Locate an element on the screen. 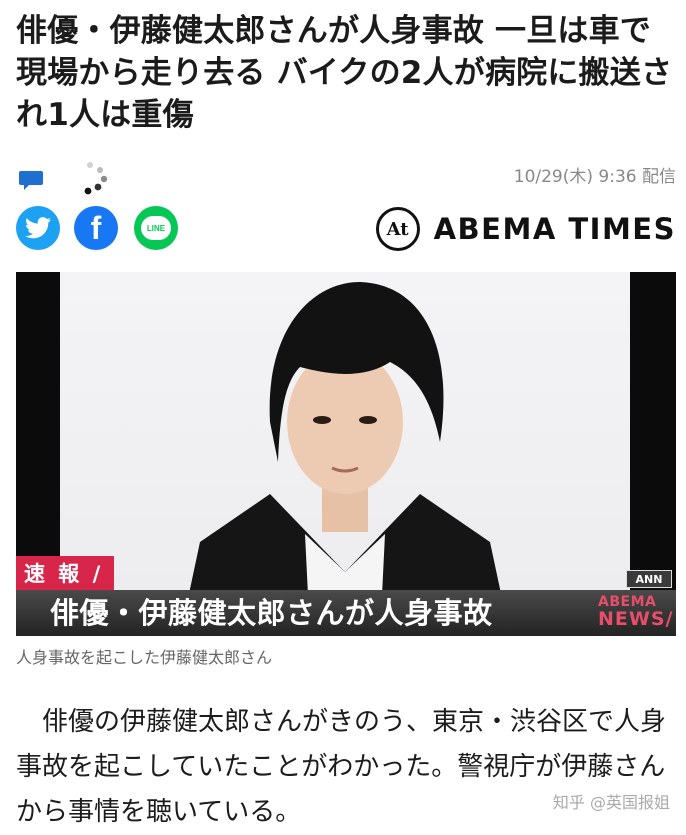 This screenshot has height=835, width=686. line-icon: LINE is located at coordinates (156, 228).